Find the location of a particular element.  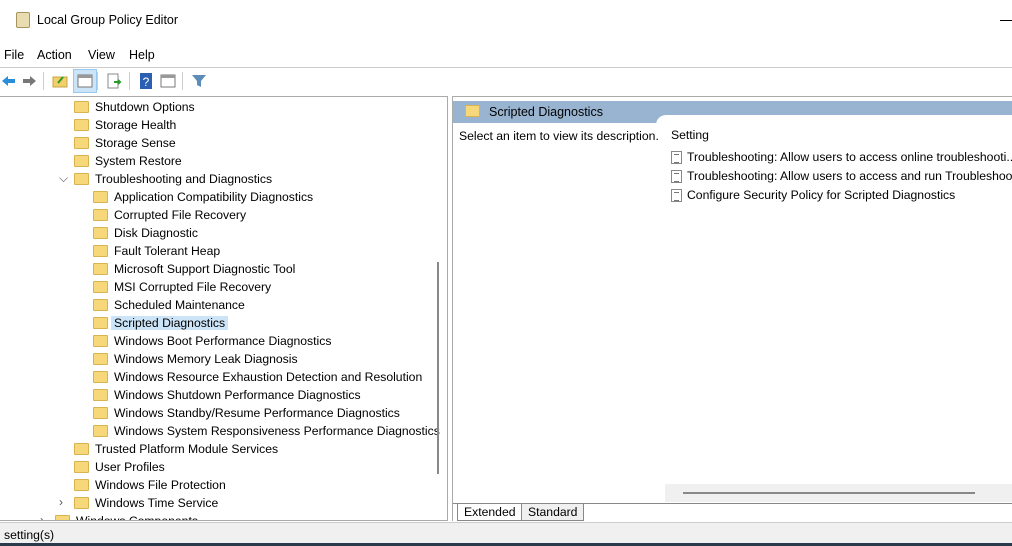

tree-item-label: User Profiles is located at coordinates (130, 467).